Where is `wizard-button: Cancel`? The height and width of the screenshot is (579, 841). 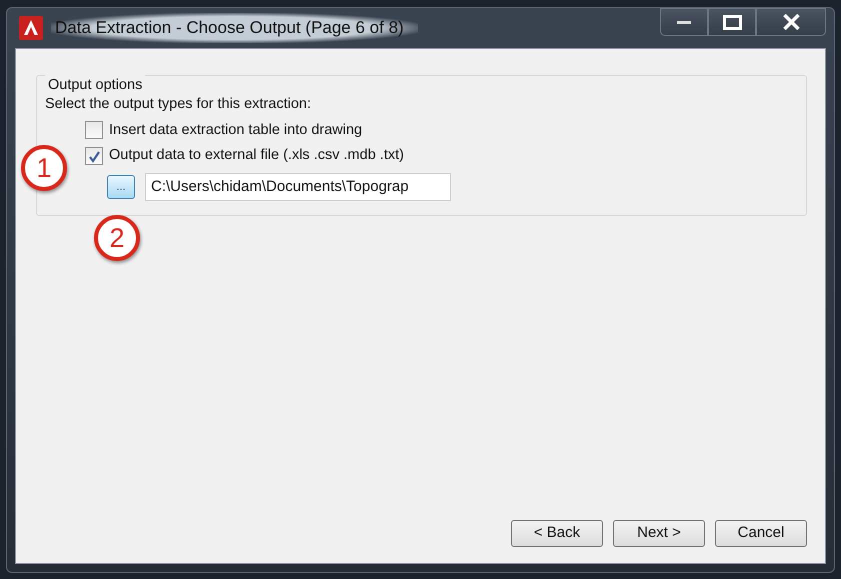
wizard-button: Cancel is located at coordinates (761, 533).